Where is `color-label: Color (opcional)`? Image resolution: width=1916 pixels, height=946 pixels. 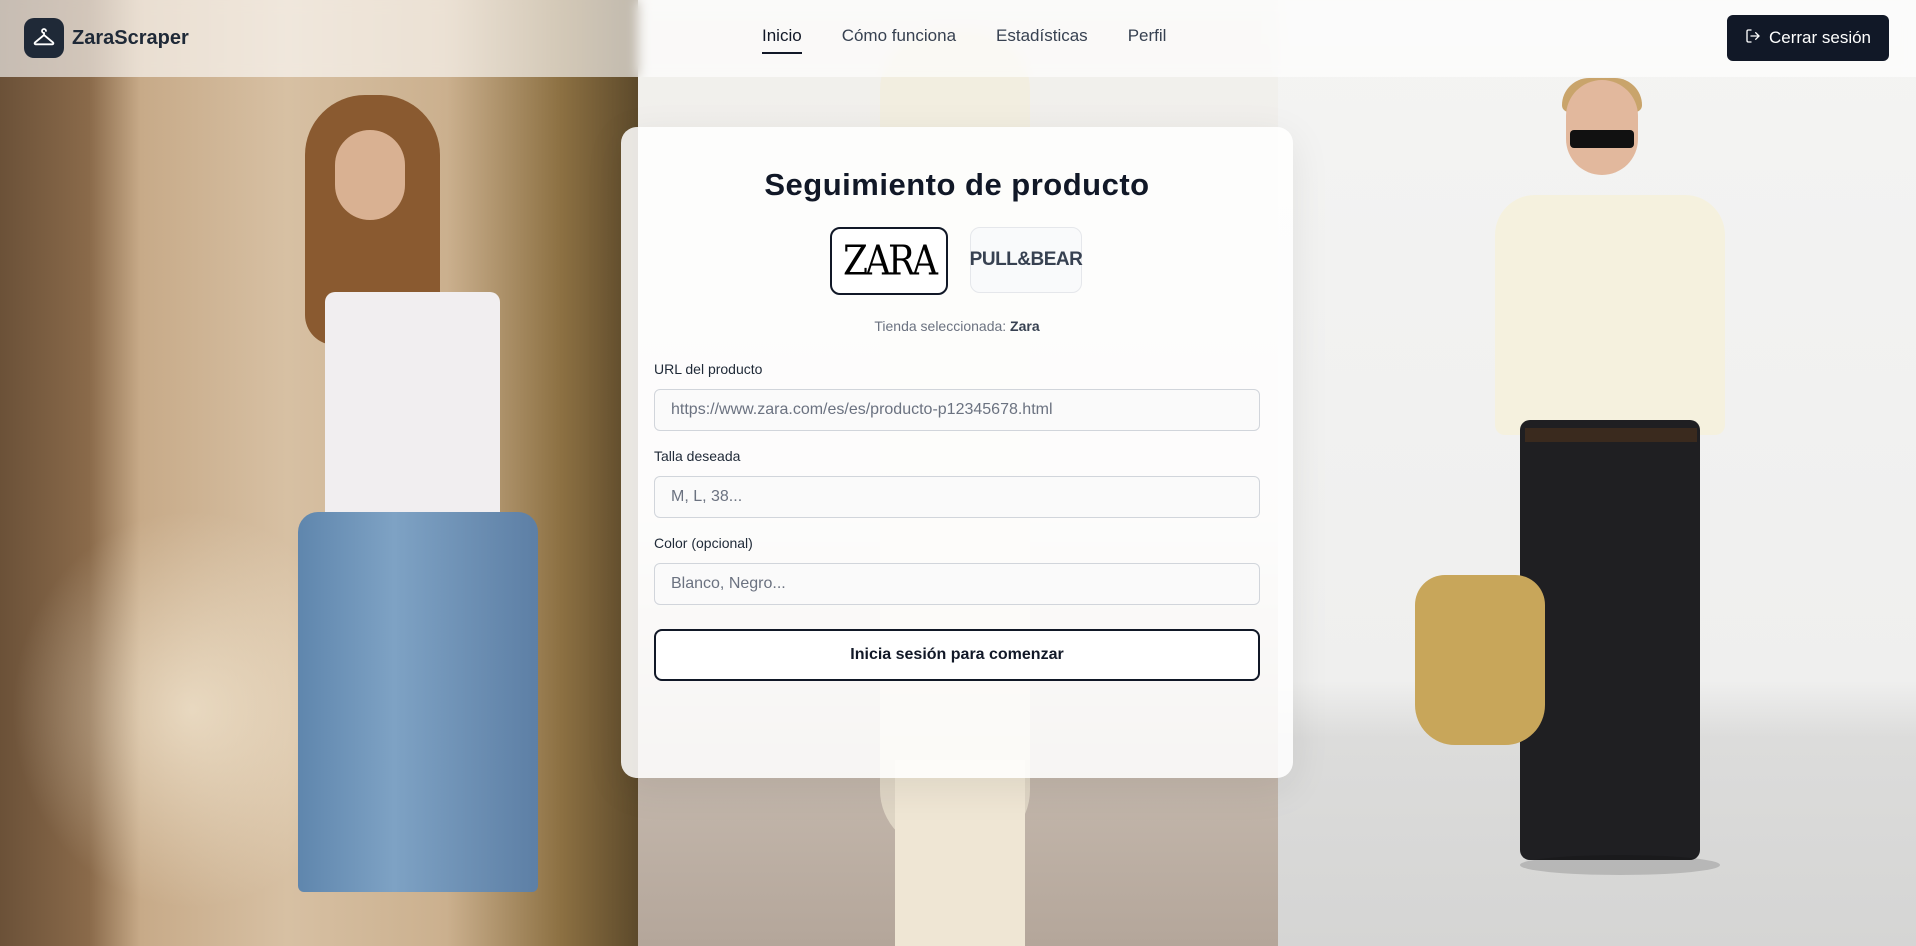 color-label: Color (opcional) is located at coordinates (703, 543).